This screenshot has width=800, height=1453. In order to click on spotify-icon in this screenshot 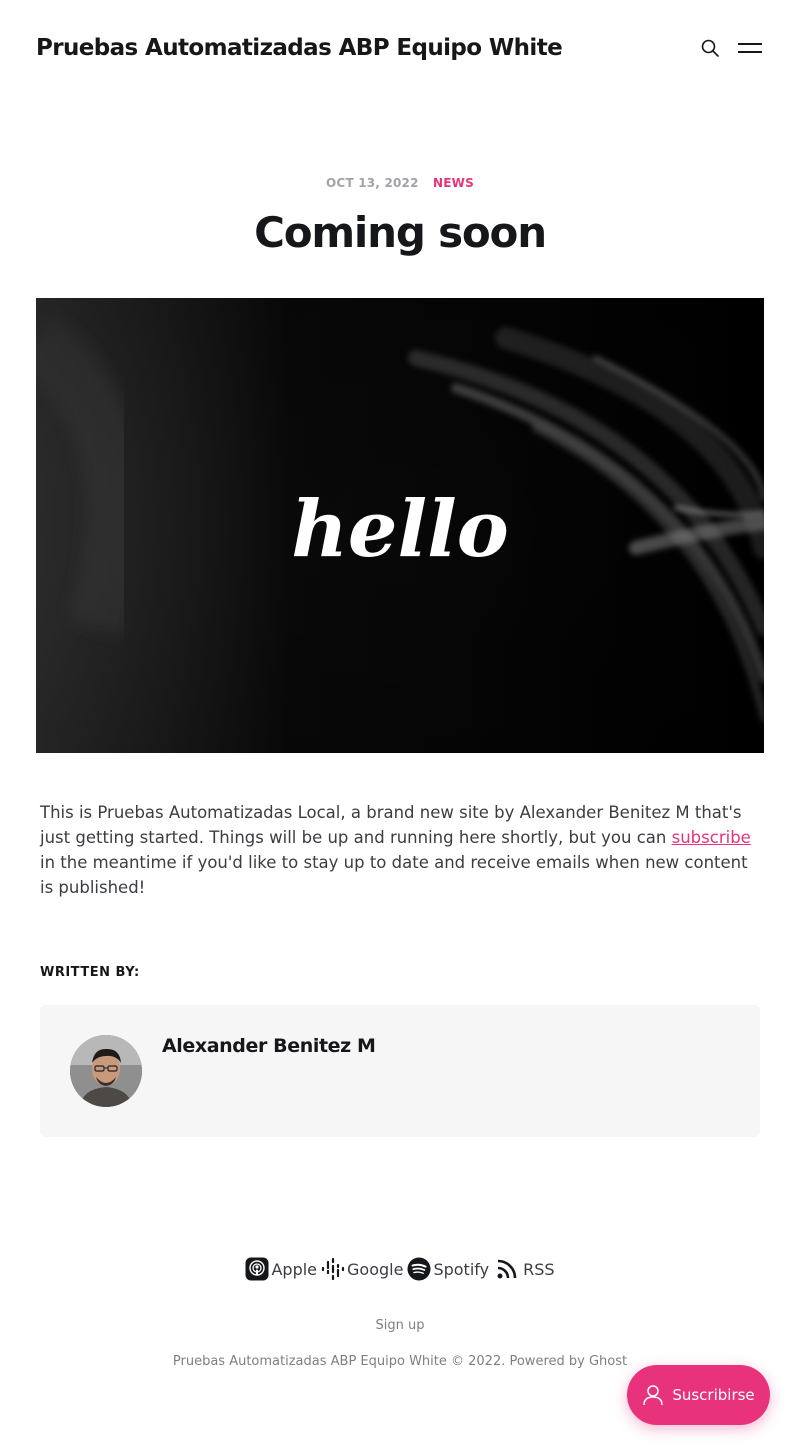, I will do `click(419, 1269)`.